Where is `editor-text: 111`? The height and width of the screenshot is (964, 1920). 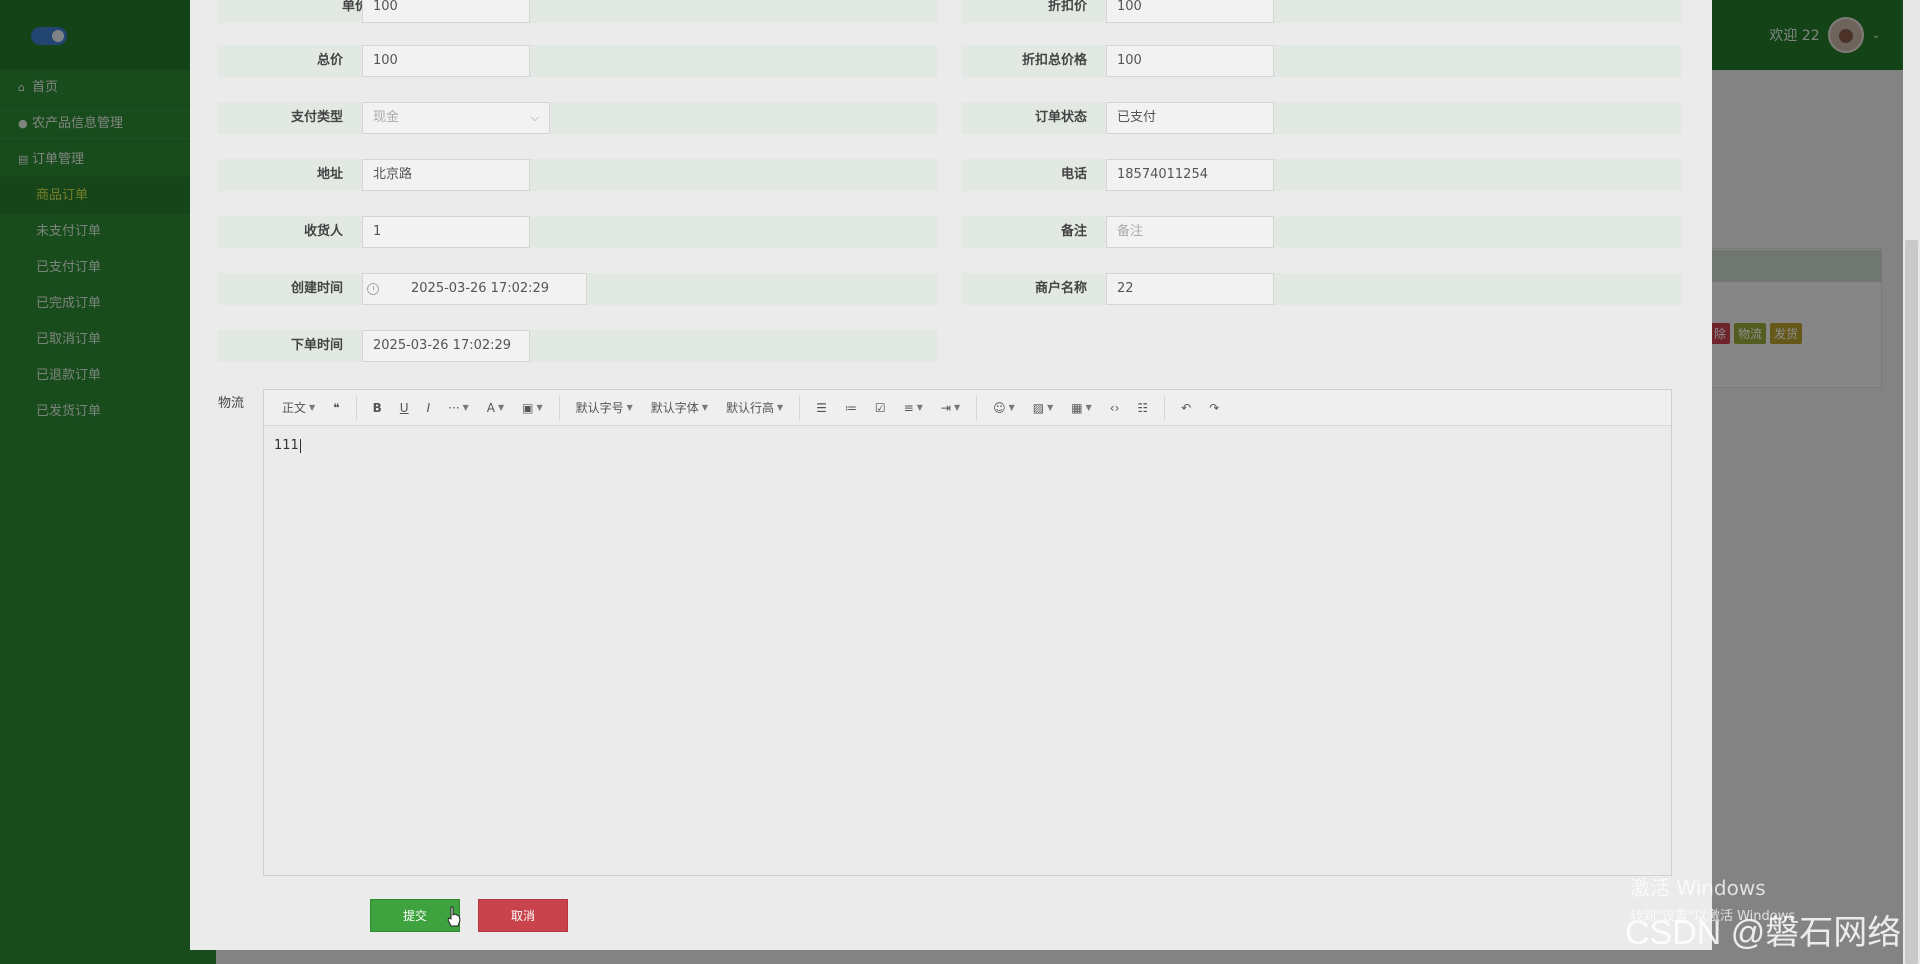 editor-text: 111 is located at coordinates (286, 445).